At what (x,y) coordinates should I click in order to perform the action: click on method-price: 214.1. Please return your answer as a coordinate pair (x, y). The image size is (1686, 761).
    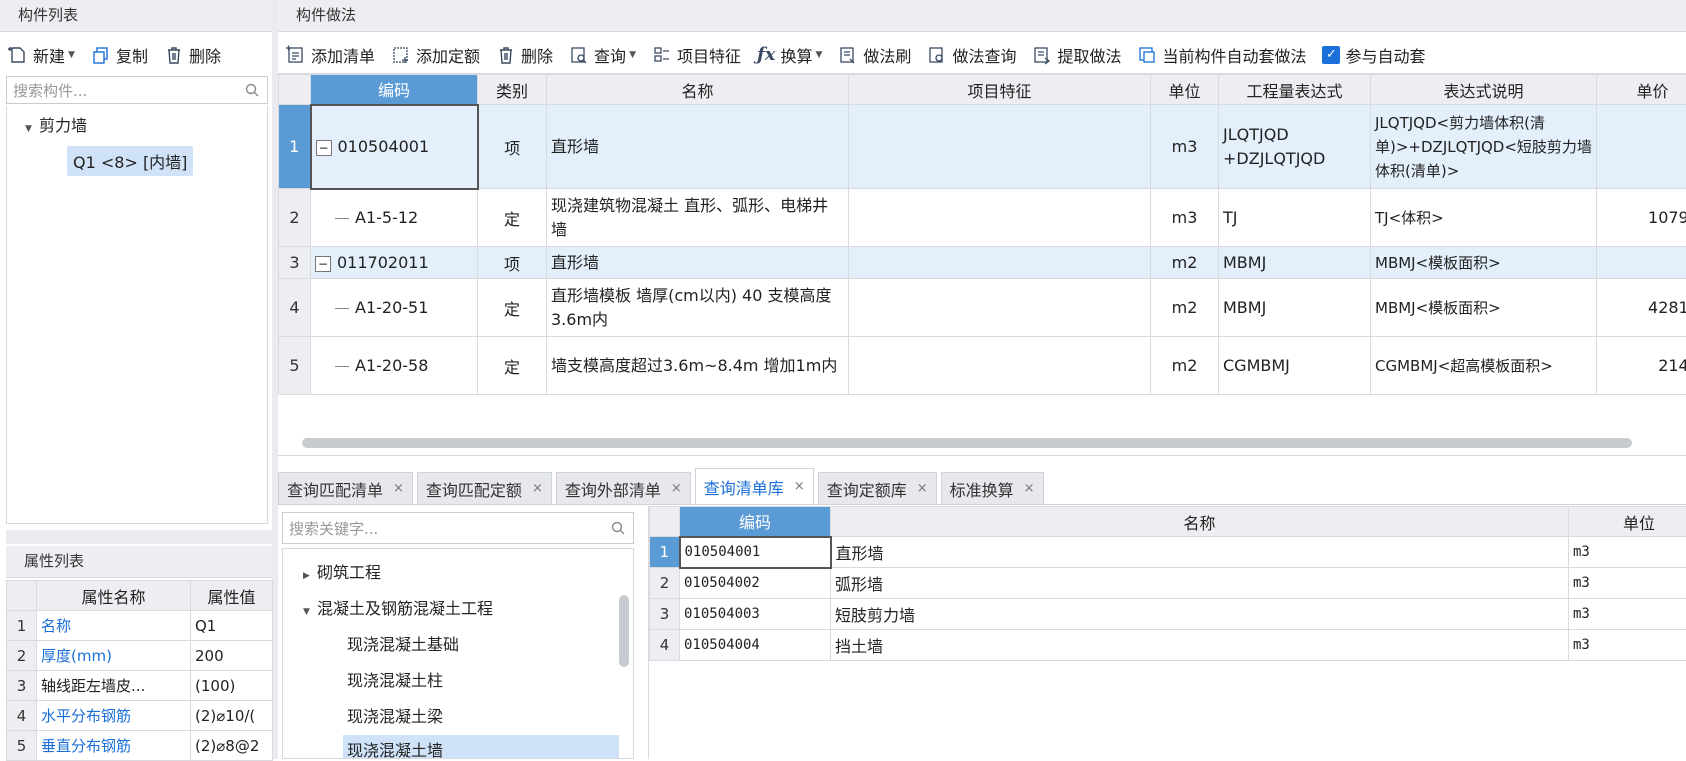
    Looking at the image, I should click on (1641, 366).